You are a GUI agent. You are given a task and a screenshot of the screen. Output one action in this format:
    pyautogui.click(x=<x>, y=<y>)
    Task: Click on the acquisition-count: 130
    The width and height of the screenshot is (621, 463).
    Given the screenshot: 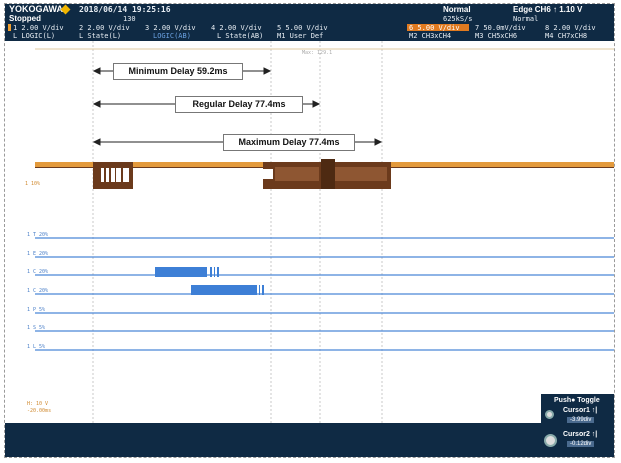 What is the action you would take?
    pyautogui.click(x=129, y=19)
    